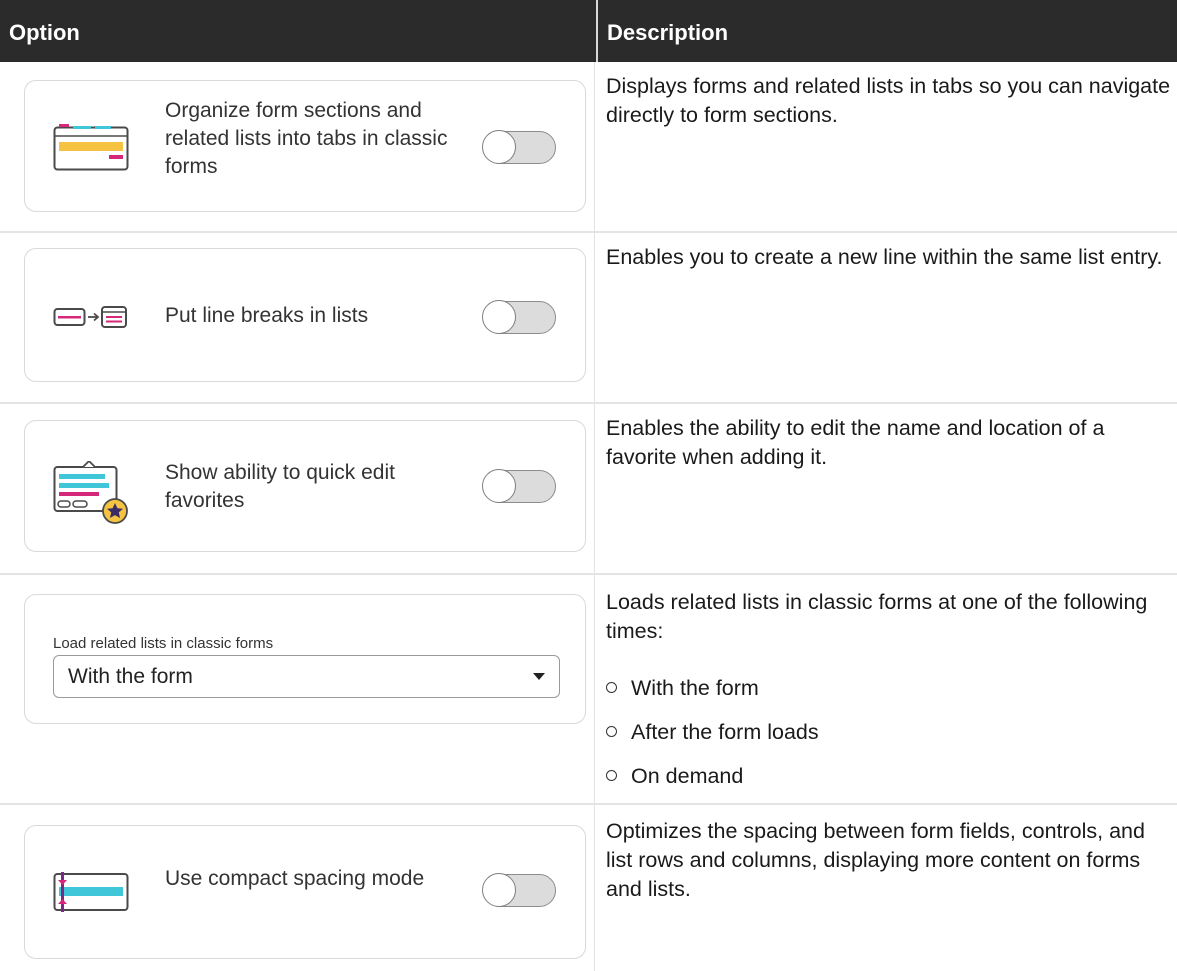  Describe the element at coordinates (305, 892) in the screenshot. I see `option-card-compact: Use compact spacing mode` at that location.